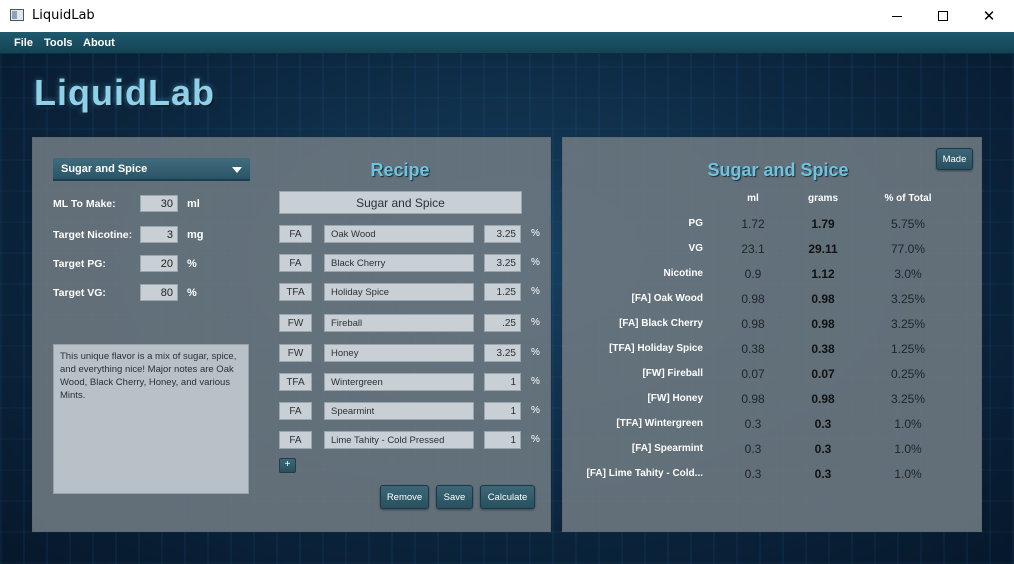 This screenshot has width=1014, height=564. I want to click on row-percent: 5.75%, so click(908, 224).